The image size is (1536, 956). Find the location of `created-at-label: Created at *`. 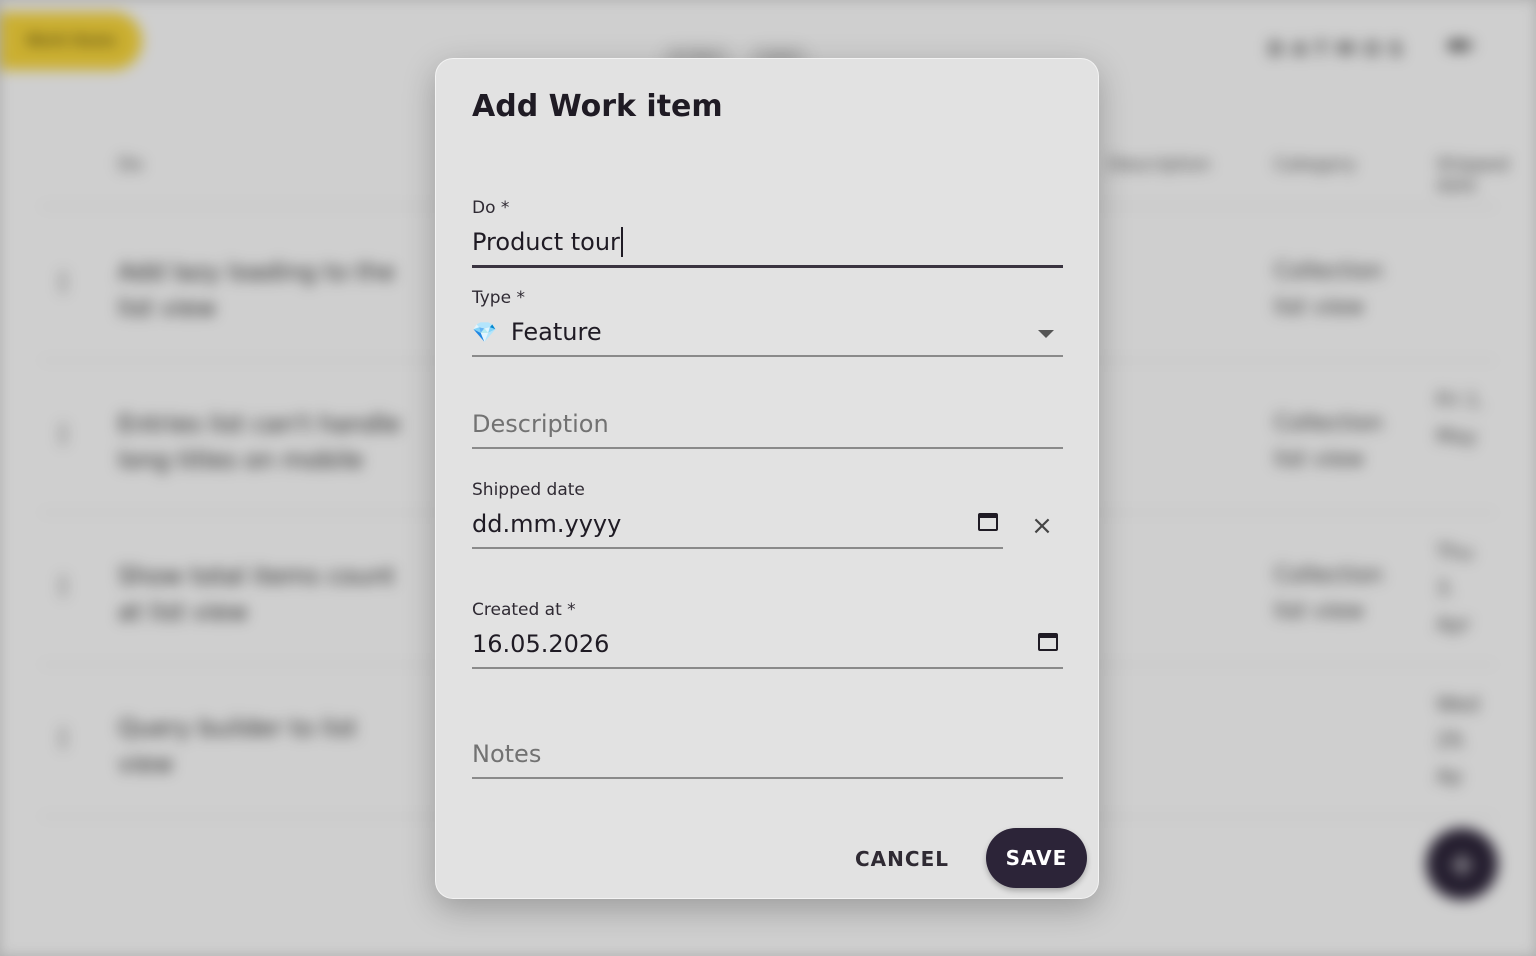

created-at-label: Created at * is located at coordinates (524, 610).